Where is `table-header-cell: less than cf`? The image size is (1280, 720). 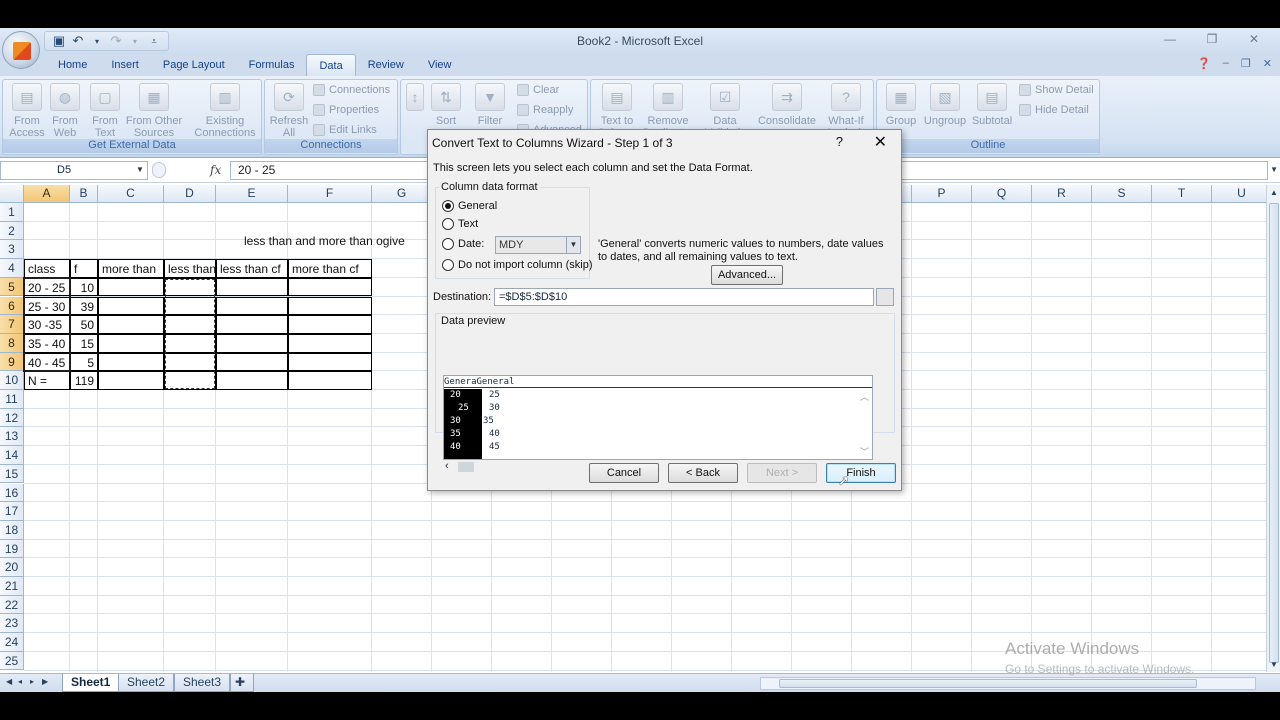
table-header-cell: less than cf is located at coordinates (252, 268).